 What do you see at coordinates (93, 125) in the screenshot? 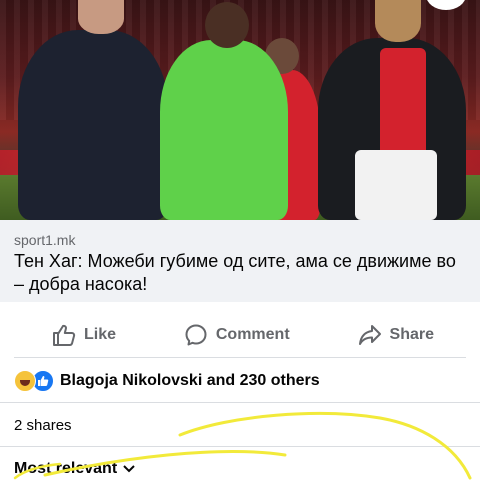
I see `coach-figure` at bounding box center [93, 125].